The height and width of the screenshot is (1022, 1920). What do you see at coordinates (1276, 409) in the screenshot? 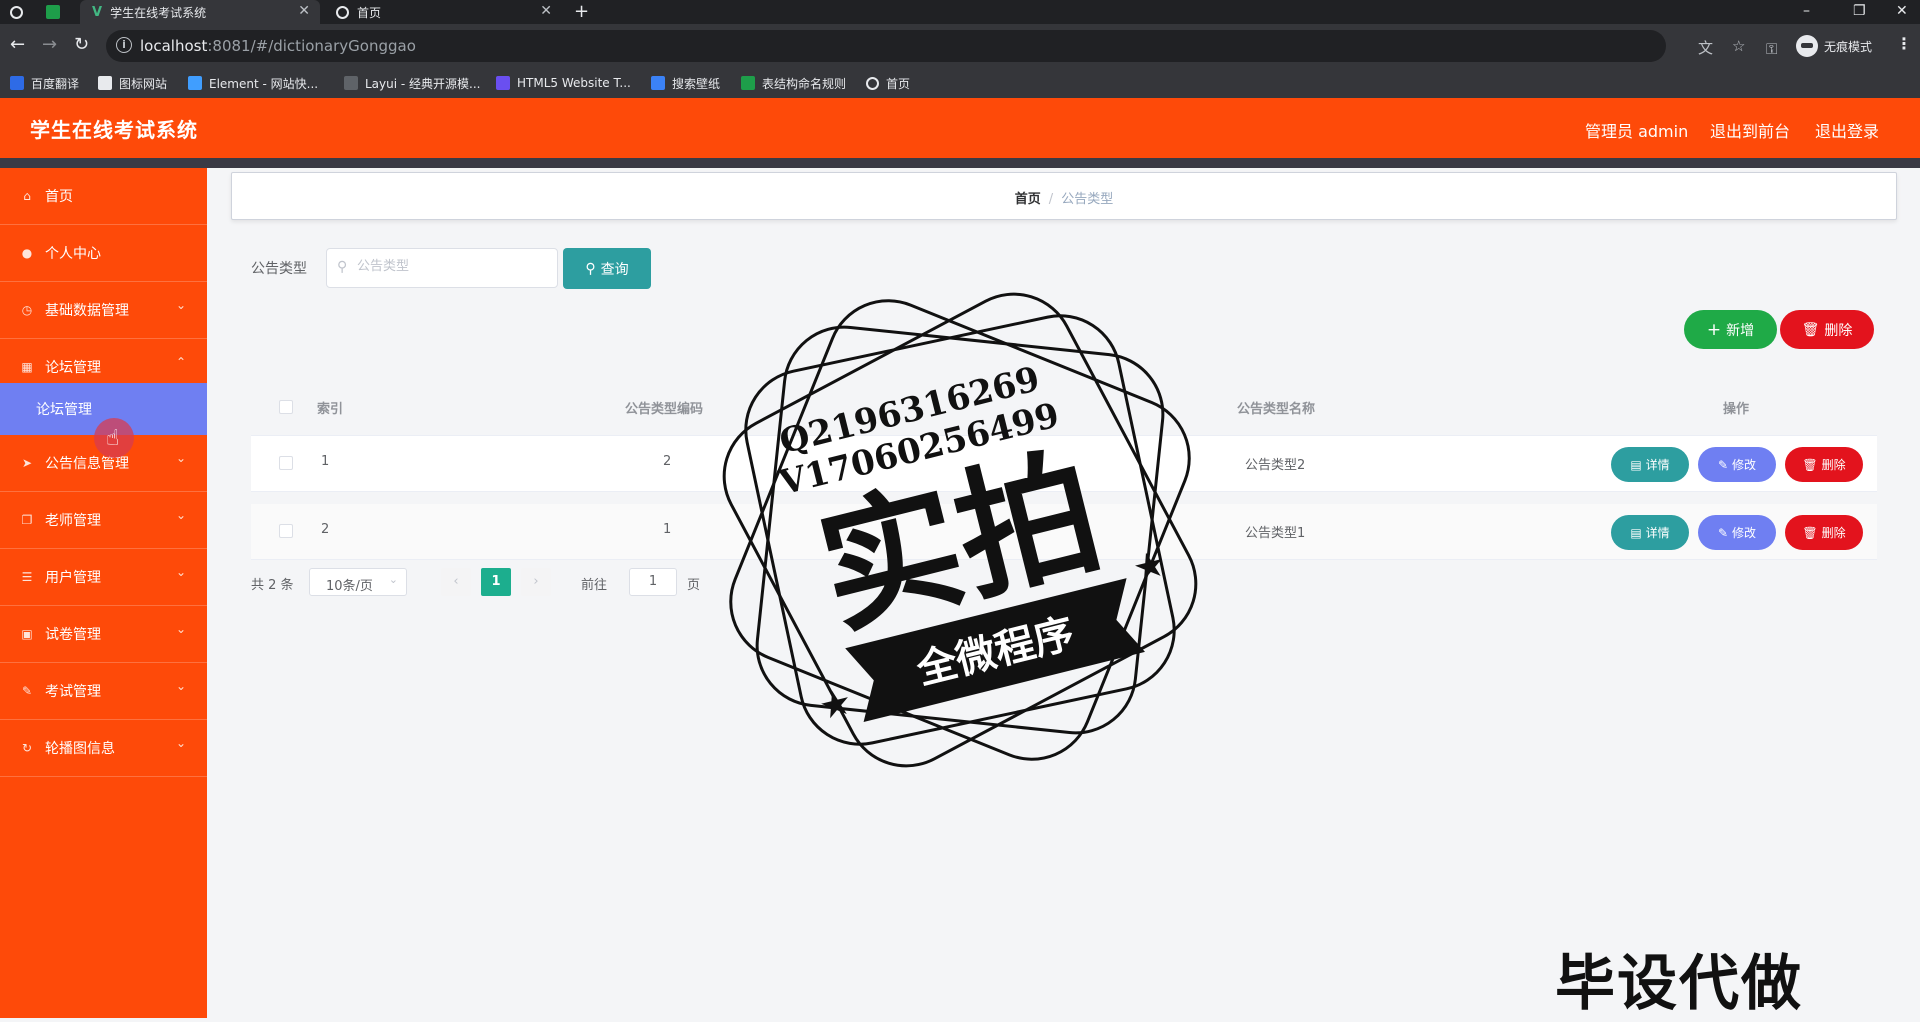
I see `header-name: 公告类型名称` at bounding box center [1276, 409].